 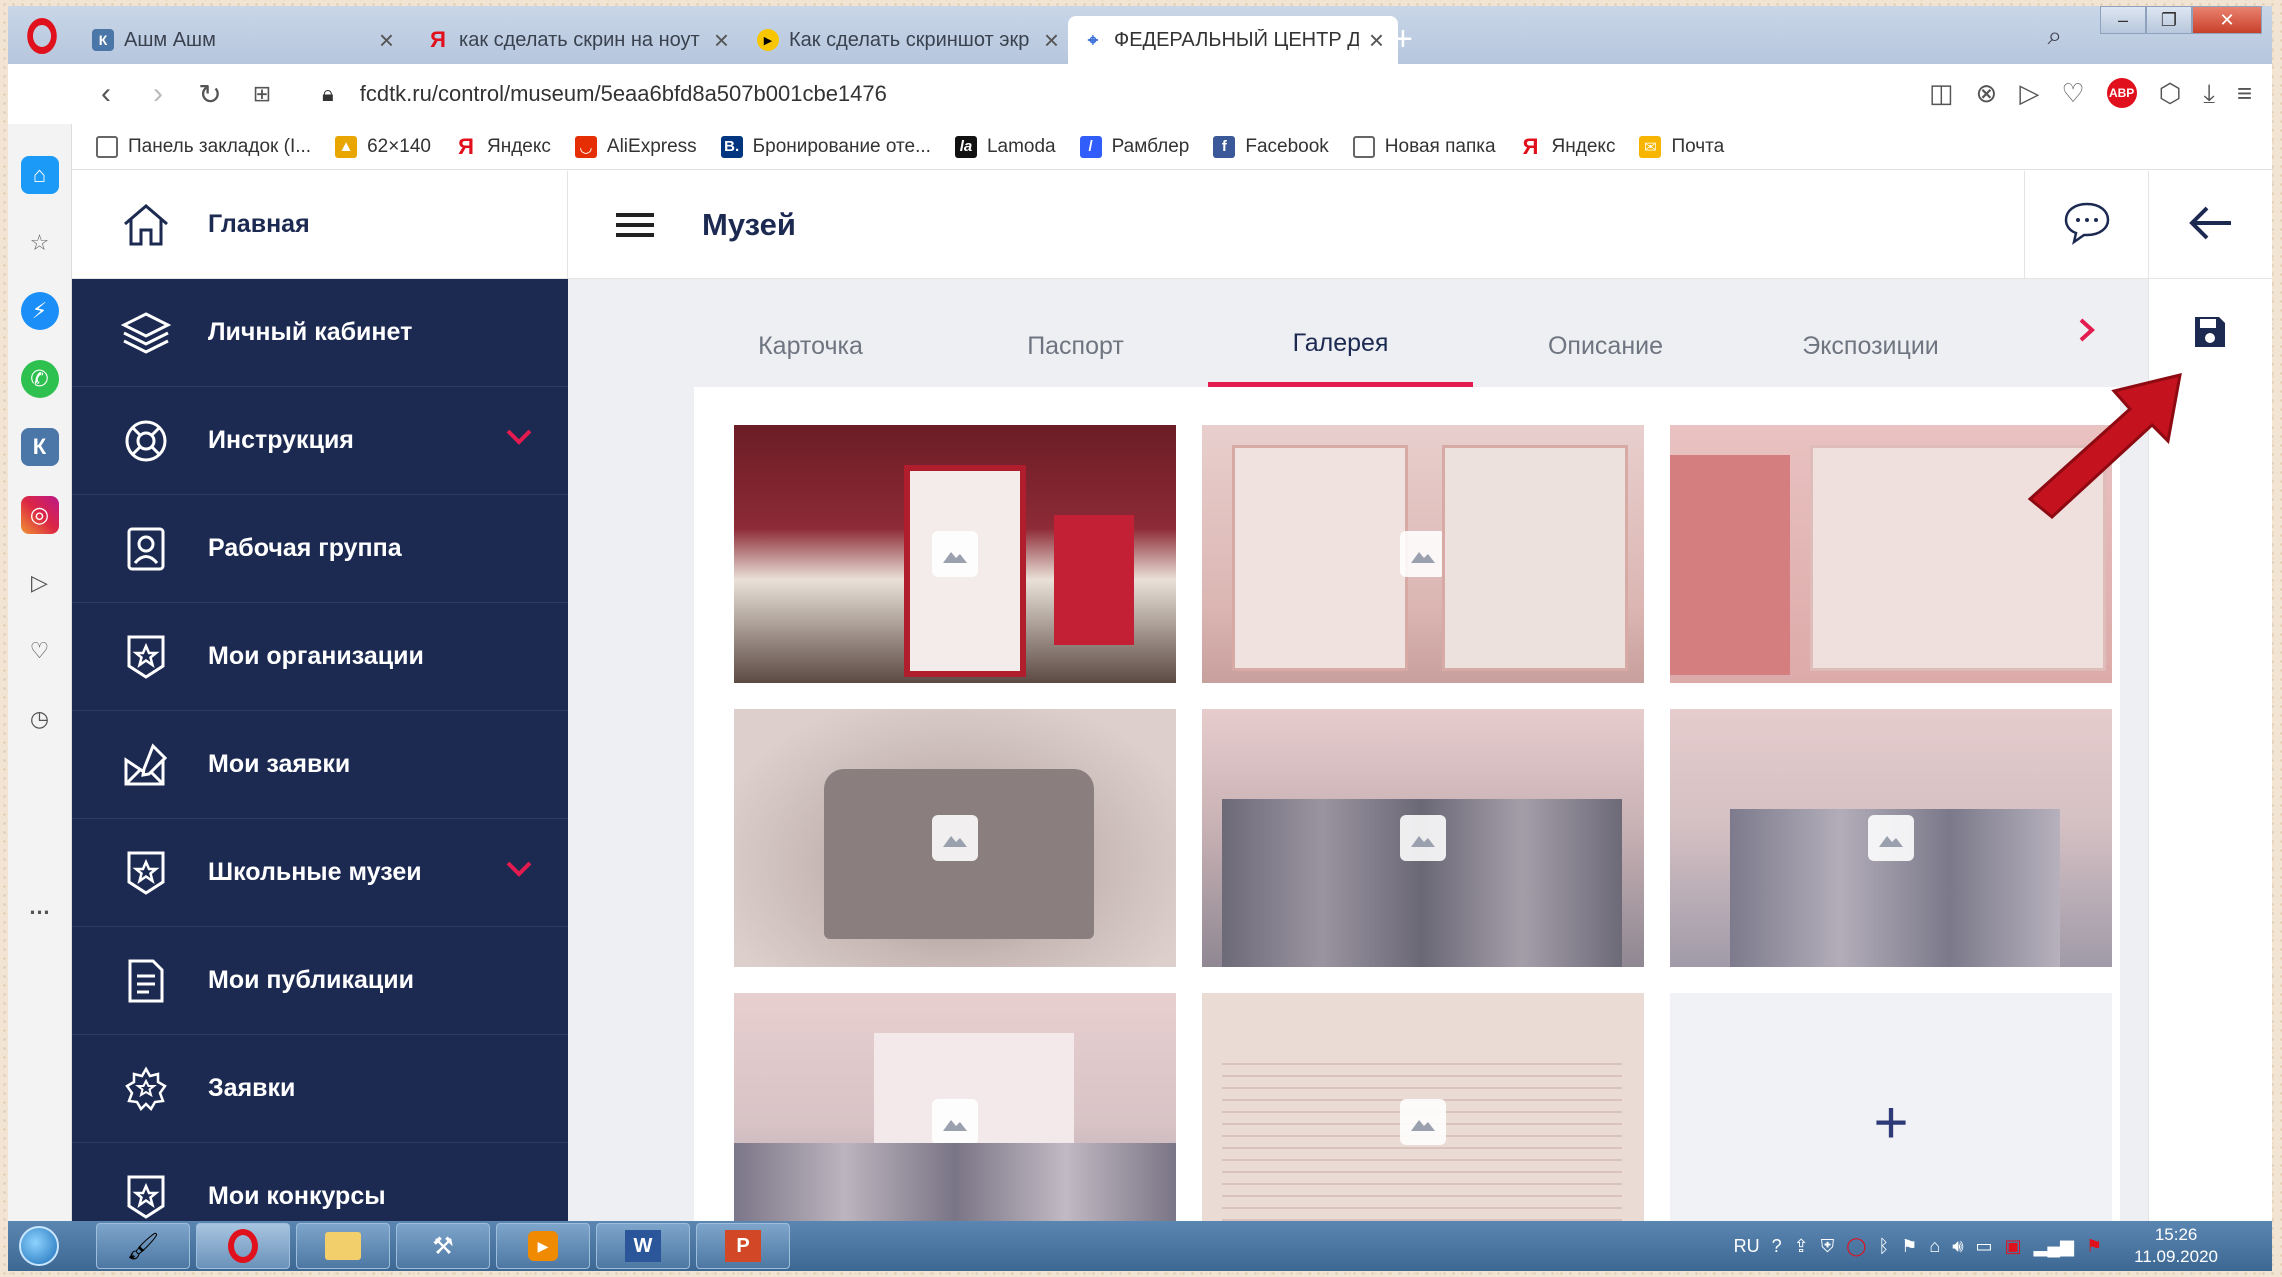 I want to click on search-icon: ⌕, so click(x=2054, y=36).